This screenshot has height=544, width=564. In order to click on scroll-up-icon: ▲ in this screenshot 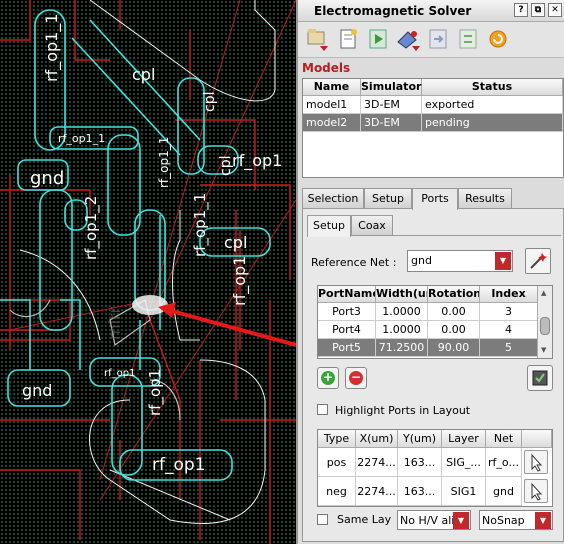, I will do `click(543, 293)`.